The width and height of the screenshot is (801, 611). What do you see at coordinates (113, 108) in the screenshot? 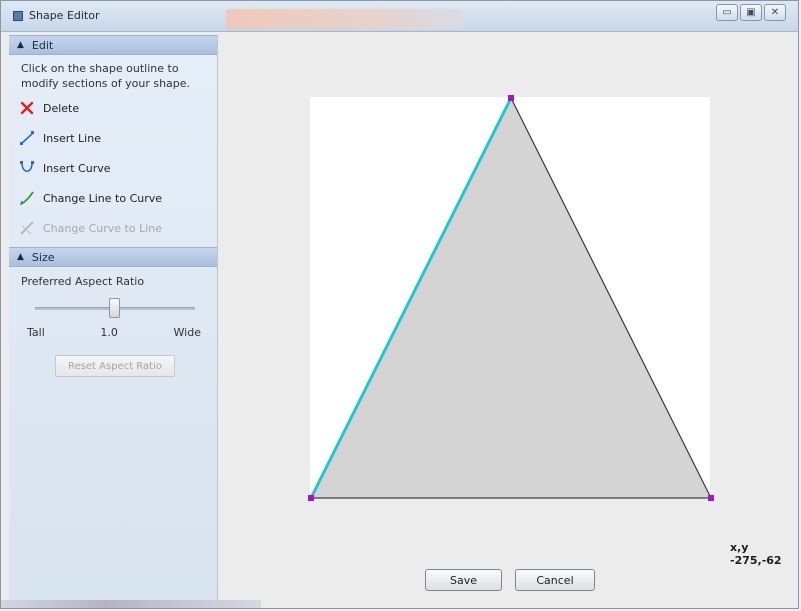
I see `delete-command: Delete` at bounding box center [113, 108].